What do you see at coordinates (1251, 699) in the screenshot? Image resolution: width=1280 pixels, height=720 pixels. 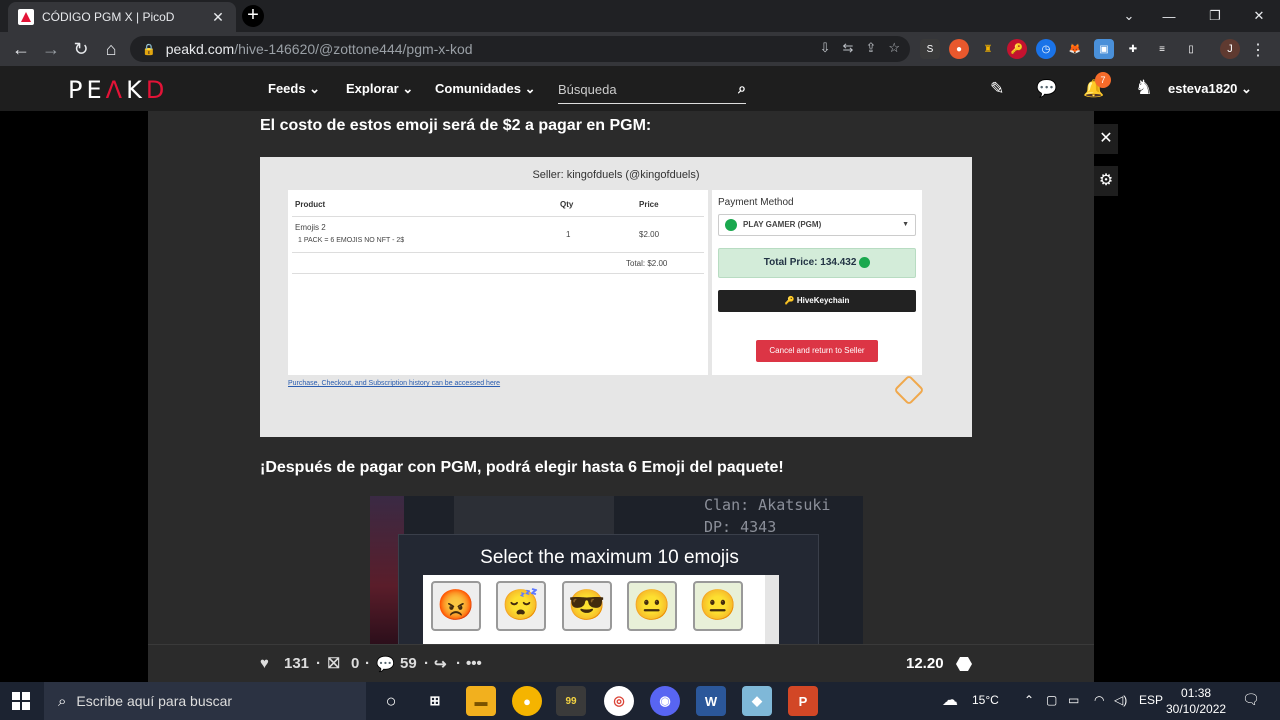 I see `notifications-icon: 🗨` at bounding box center [1251, 699].